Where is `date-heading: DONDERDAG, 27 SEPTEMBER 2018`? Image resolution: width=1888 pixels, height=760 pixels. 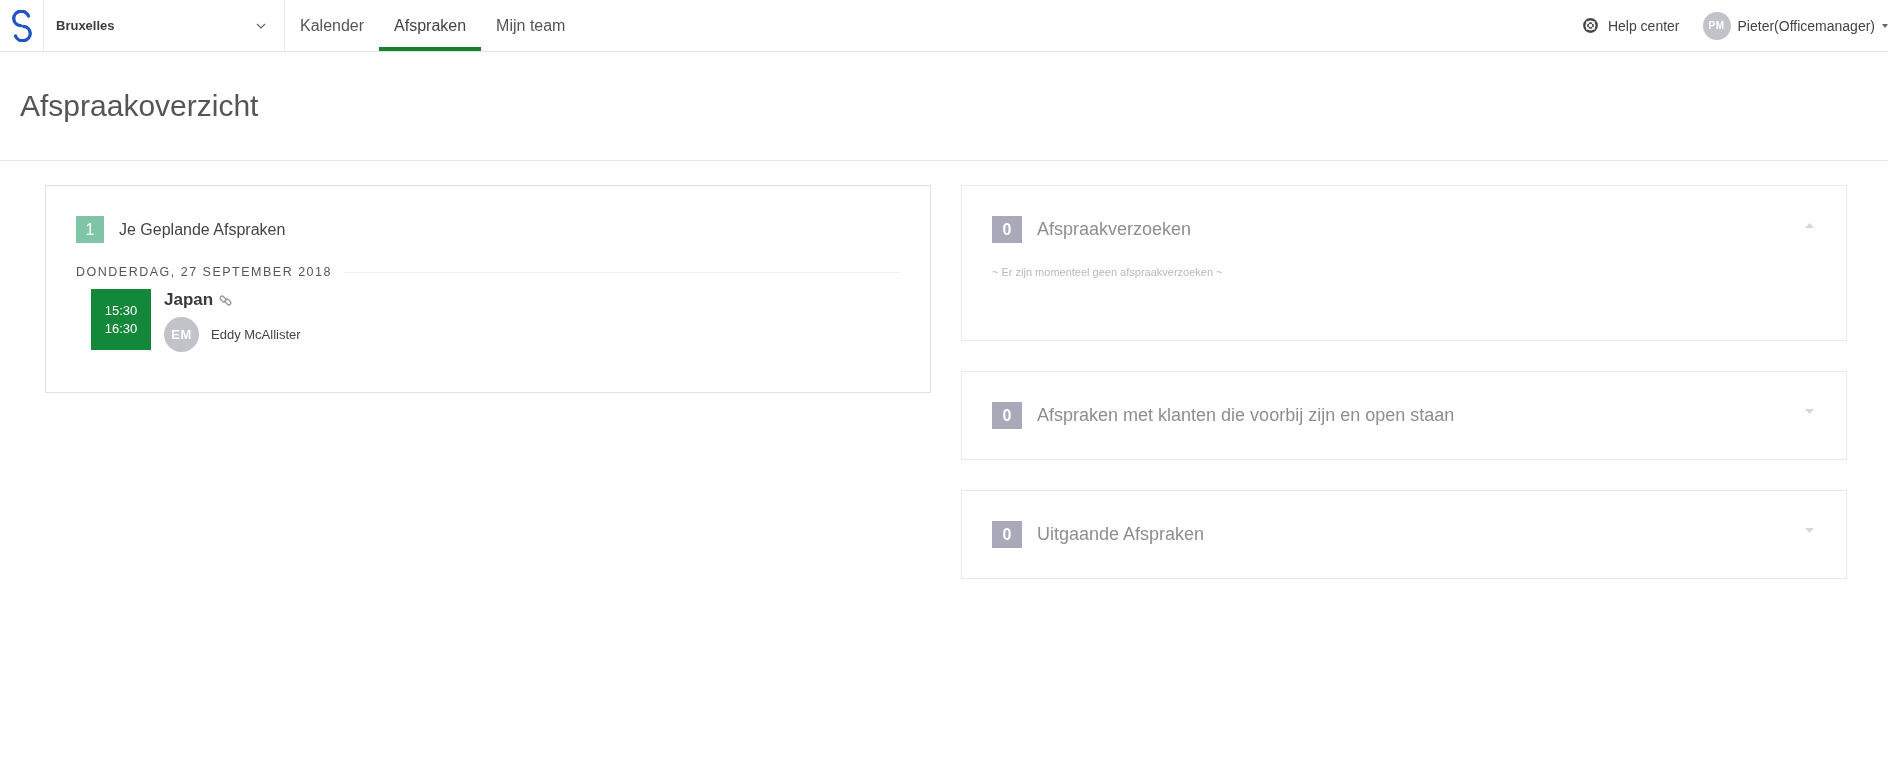
date-heading: DONDERDAG, 27 SEPTEMBER 2018 is located at coordinates (204, 272).